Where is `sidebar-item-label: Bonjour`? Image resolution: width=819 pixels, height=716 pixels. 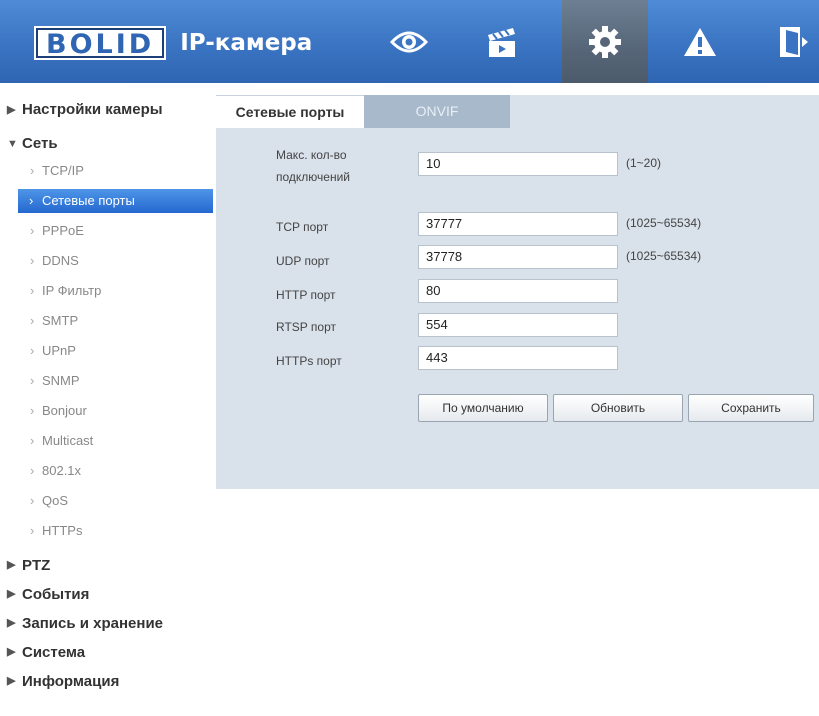
sidebar-item-label: Bonjour is located at coordinates (64, 410).